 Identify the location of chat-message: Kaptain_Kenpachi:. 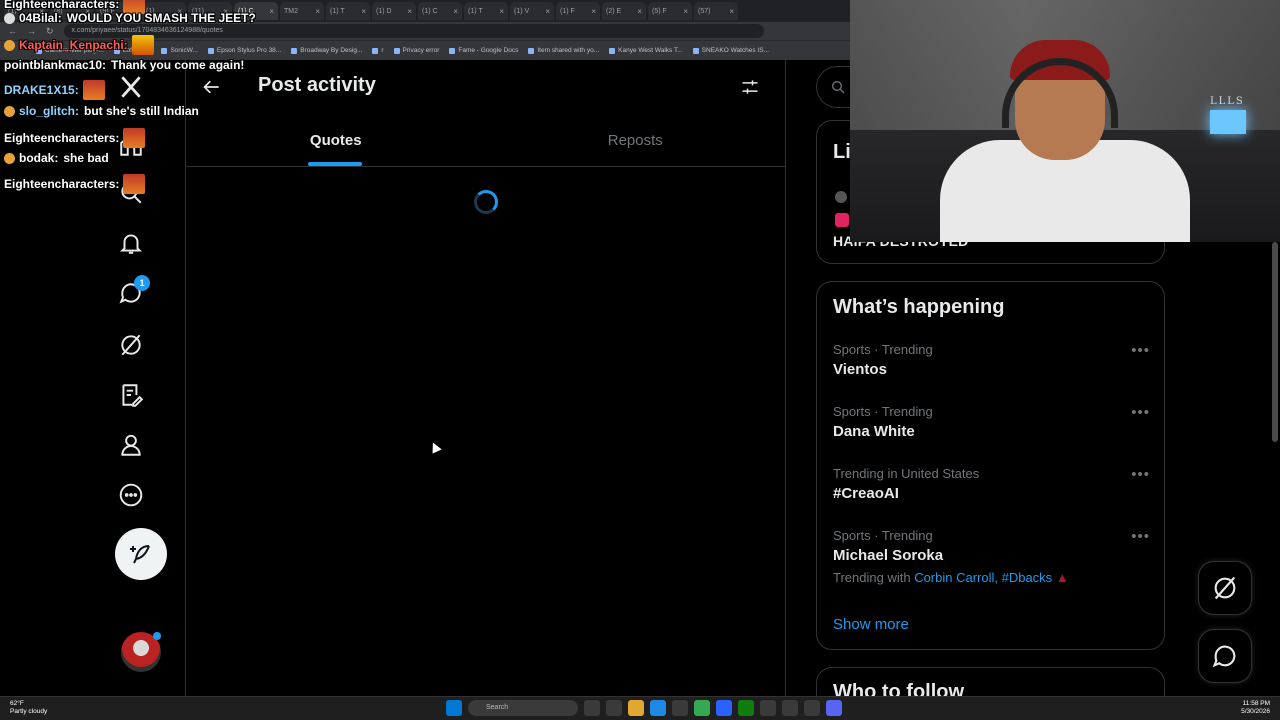
(79, 45).